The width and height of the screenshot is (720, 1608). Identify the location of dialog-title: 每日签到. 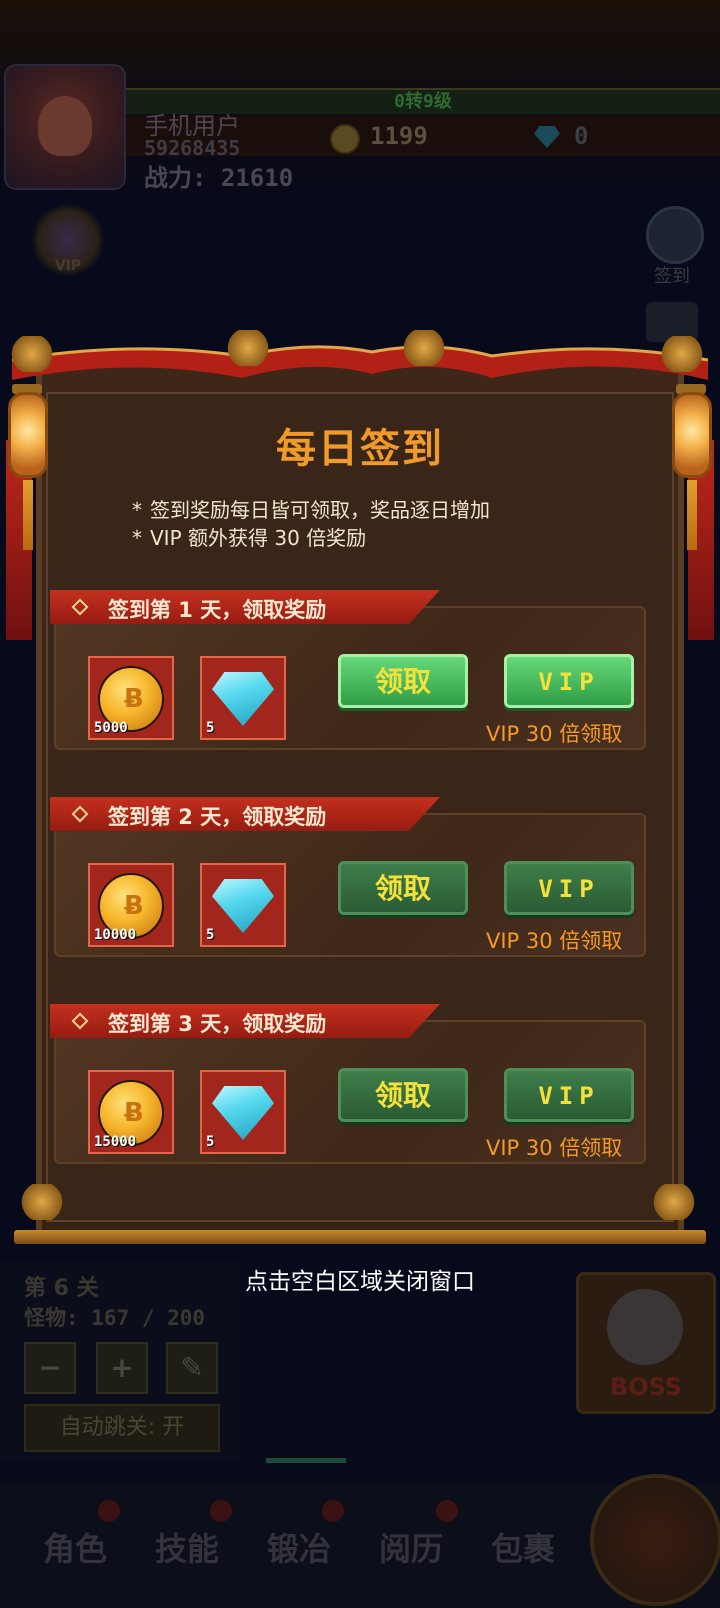
(360, 449).